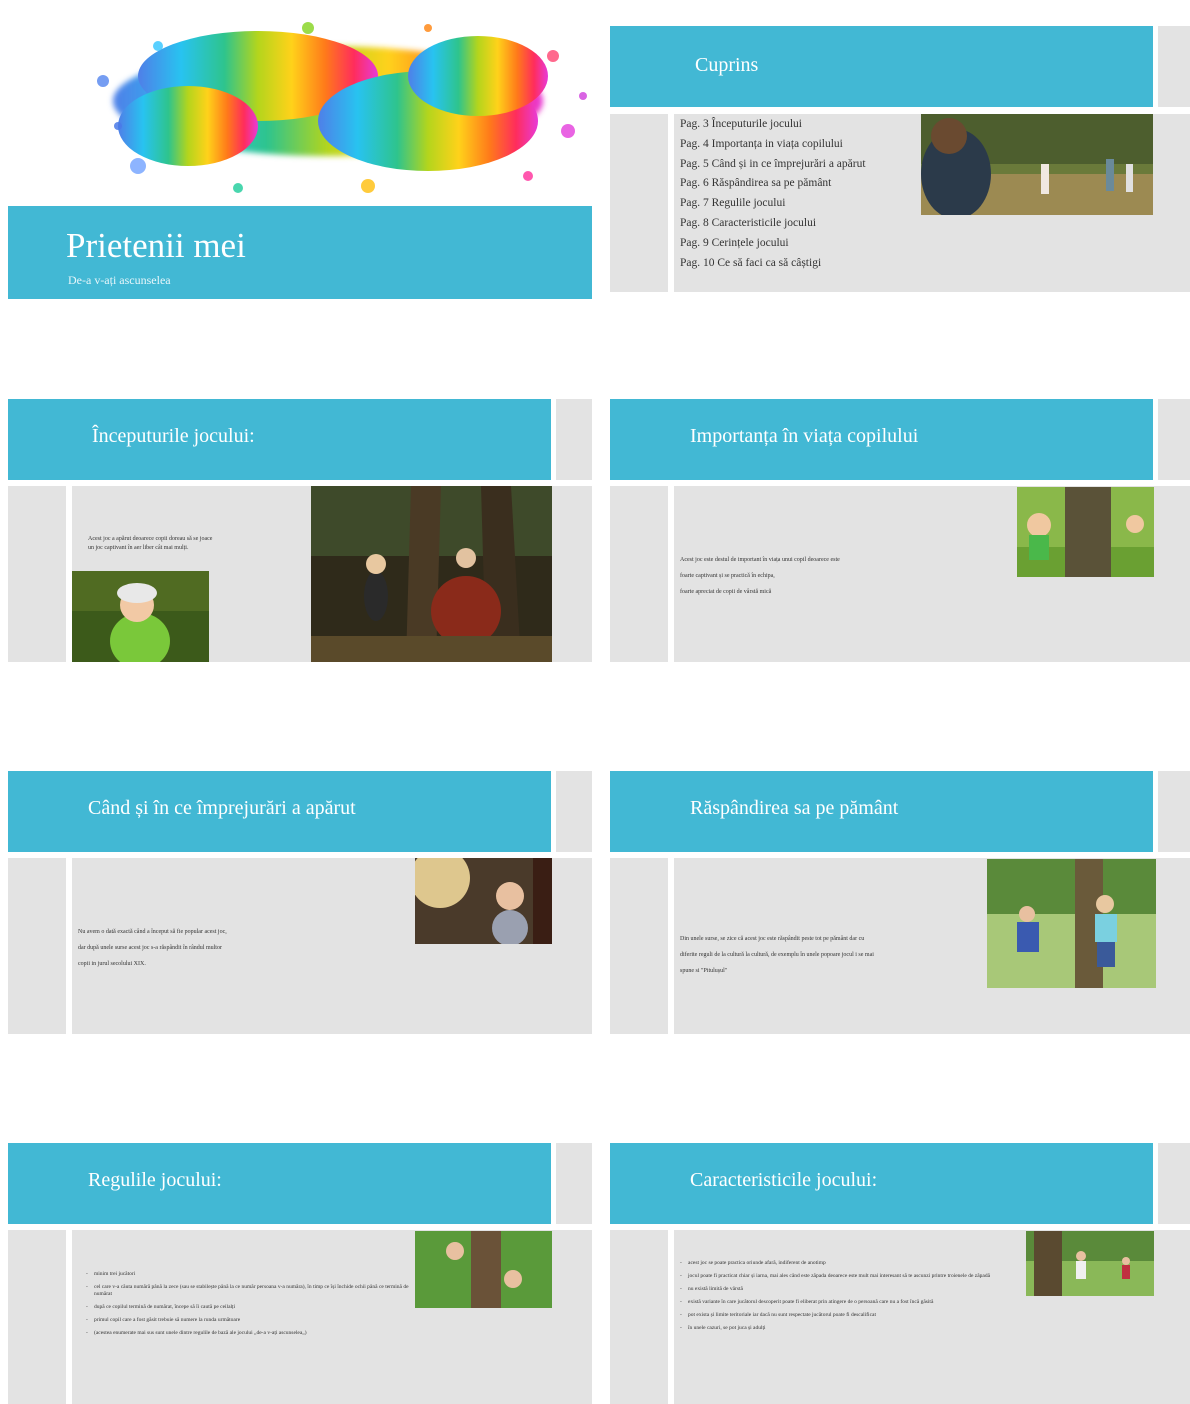 Image resolution: width=1190 pixels, height=1404 pixels. Describe the element at coordinates (773, 244) in the screenshot. I see `toc-item: Pag. 9 Cerințele jocului` at that location.